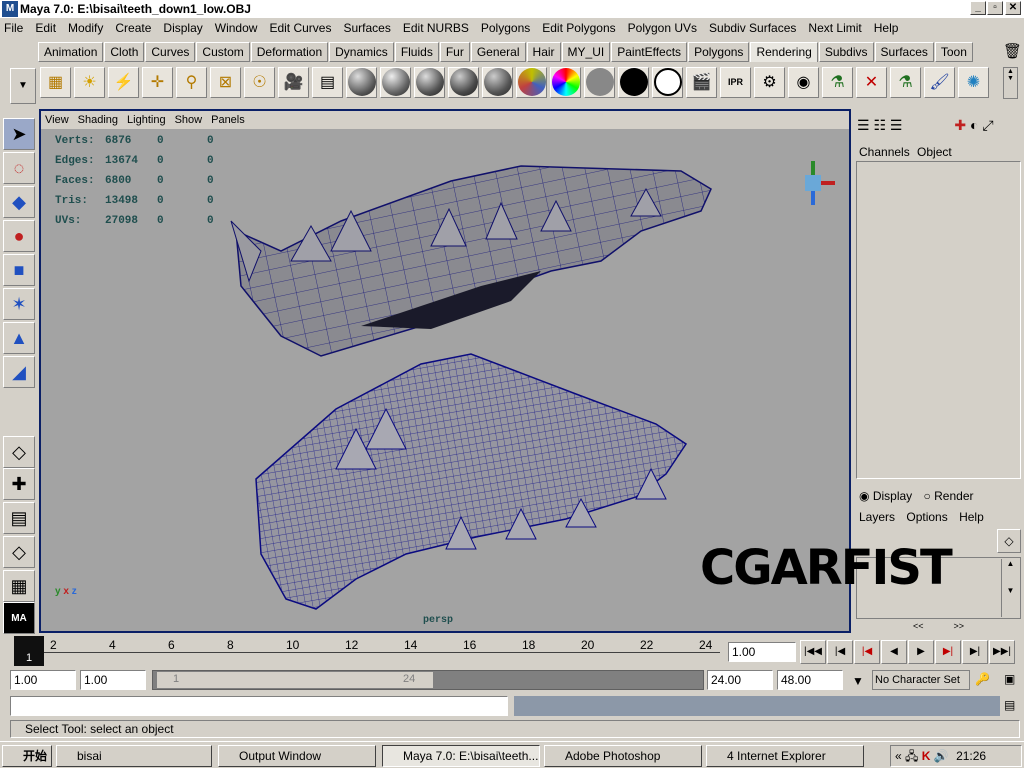 Image resolution: width=1024 pixels, height=768 pixels. What do you see at coordinates (784, 52) in the screenshot?
I see `shelf-tab-rendering: Rendering` at bounding box center [784, 52].